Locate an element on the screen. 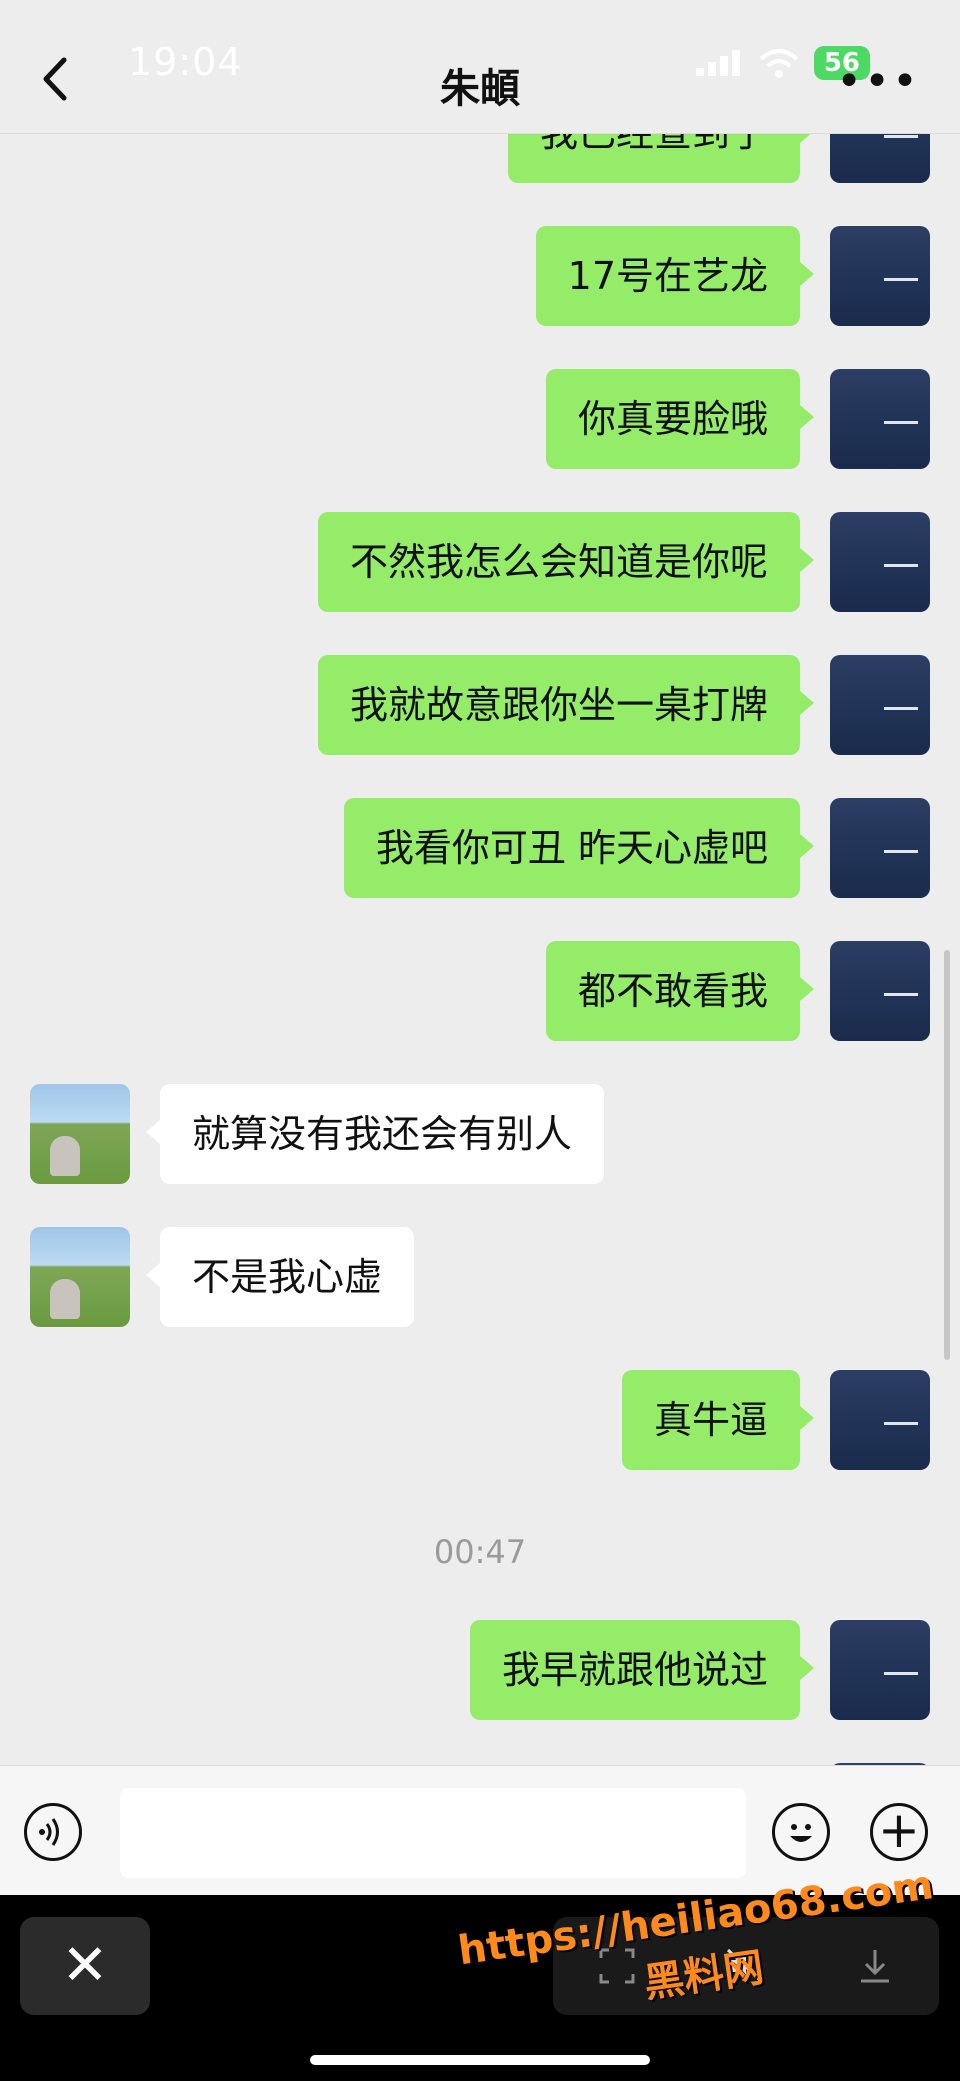 The width and height of the screenshot is (960, 2081). message-row: 我就故意跟你坐一桌打牌 is located at coordinates (480, 705).